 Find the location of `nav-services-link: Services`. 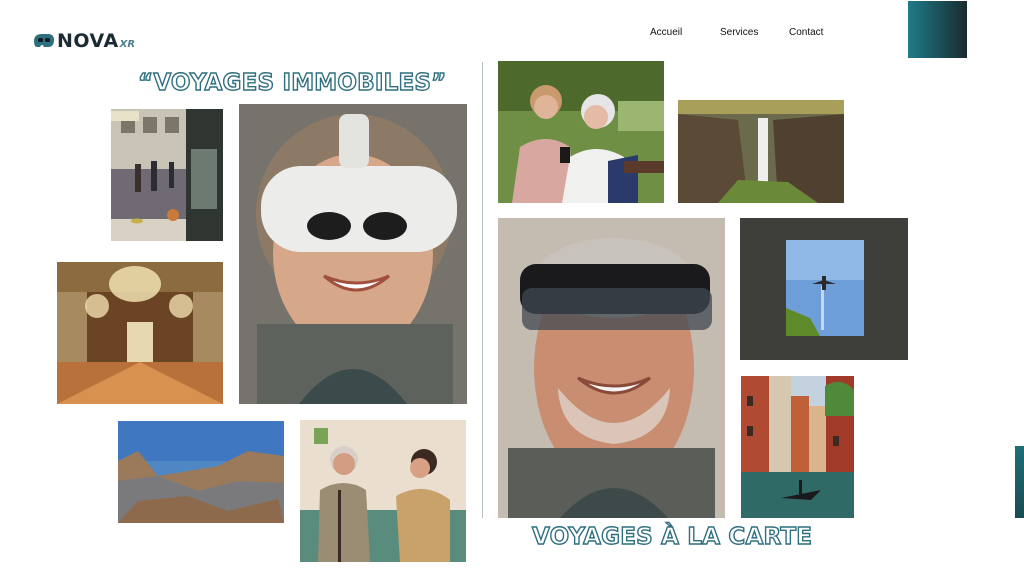

nav-services-link: Services is located at coordinates (739, 32).